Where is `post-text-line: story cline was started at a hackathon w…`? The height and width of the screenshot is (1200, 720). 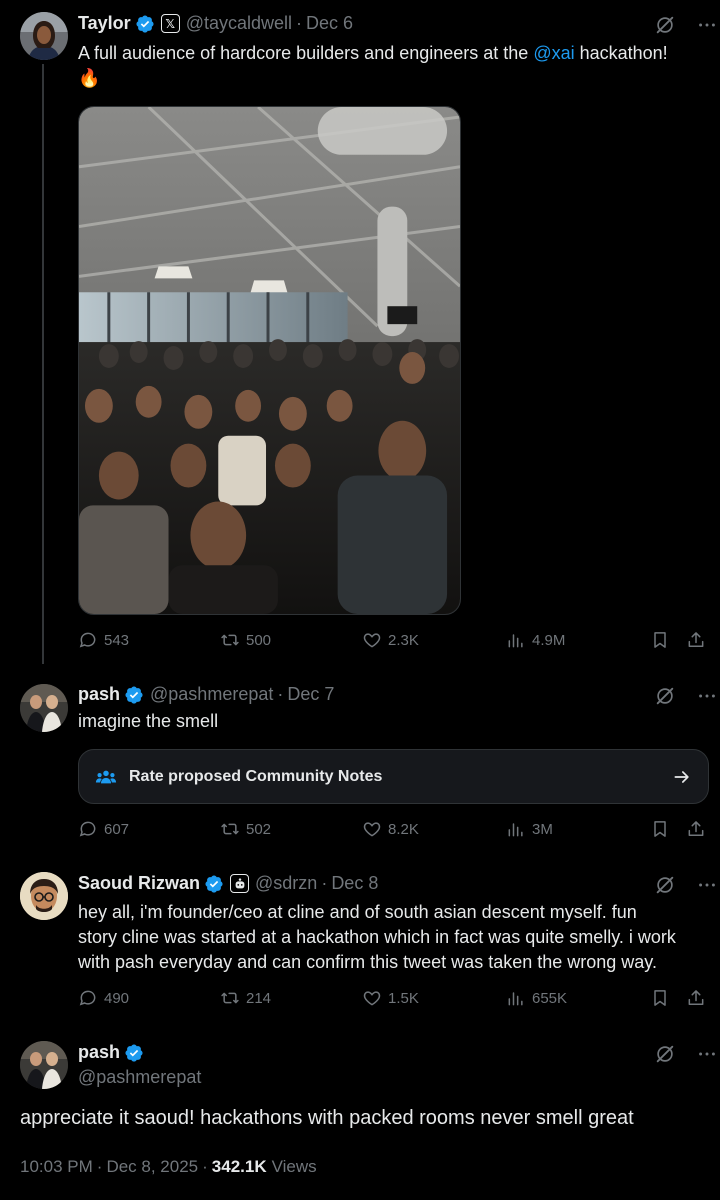
post-text-line: story cline was started at a hackathon w… is located at coordinates (377, 937).